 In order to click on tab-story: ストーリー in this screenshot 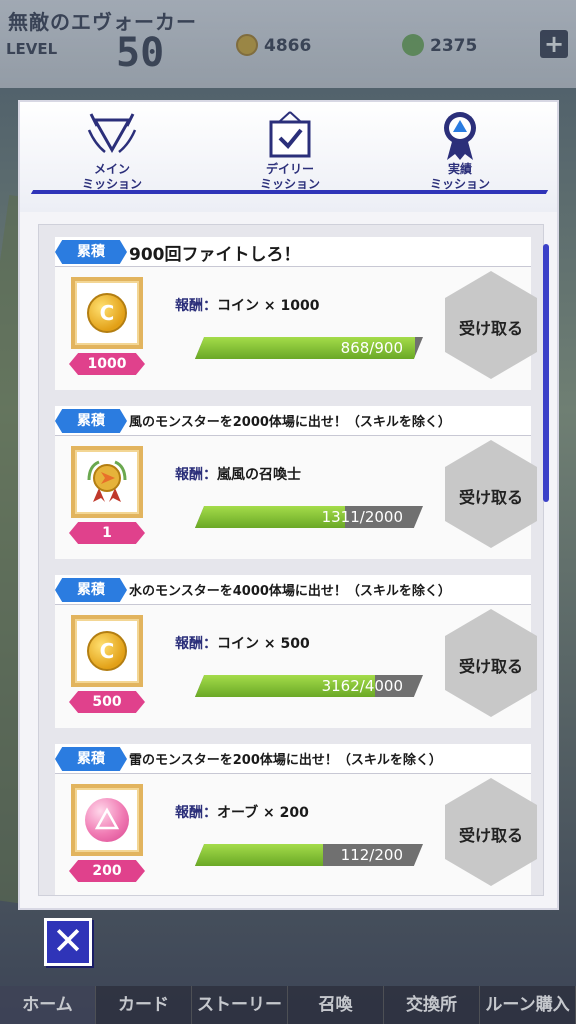, I will do `click(240, 1005)`.